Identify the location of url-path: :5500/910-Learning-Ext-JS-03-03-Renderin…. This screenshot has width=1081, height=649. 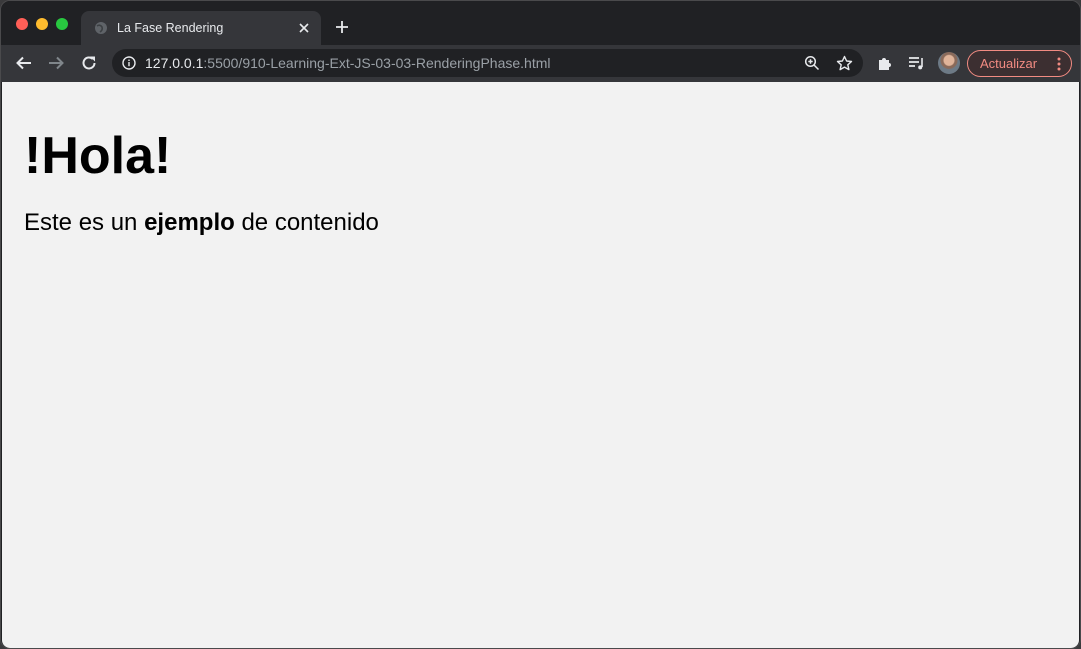
(377, 63).